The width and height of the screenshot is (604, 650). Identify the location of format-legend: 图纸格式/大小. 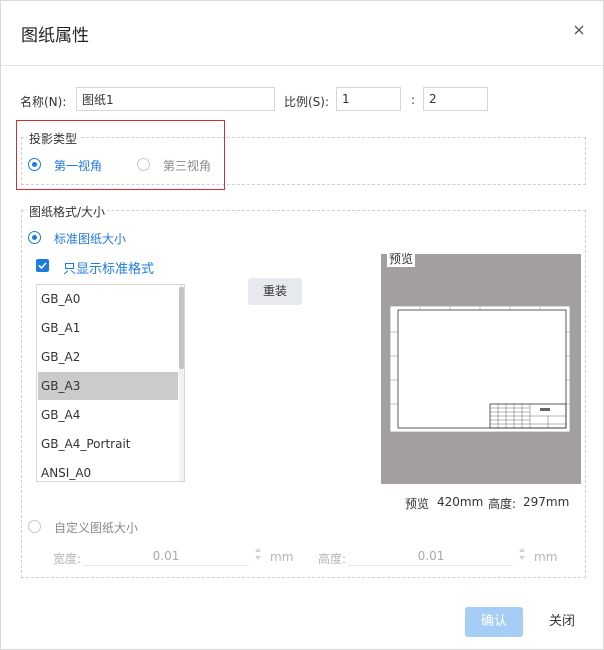
(67, 211).